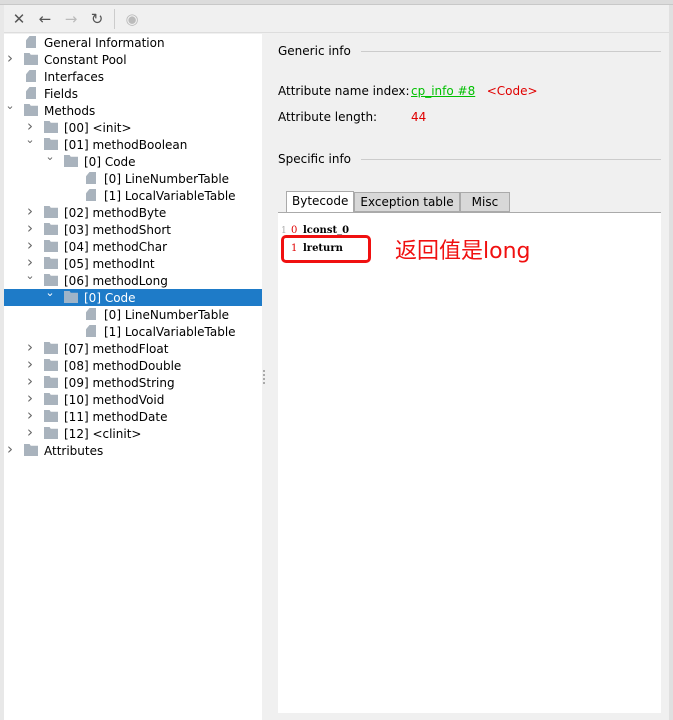 The image size is (673, 720). I want to click on generic-info-header: Generic info, so click(469, 51).